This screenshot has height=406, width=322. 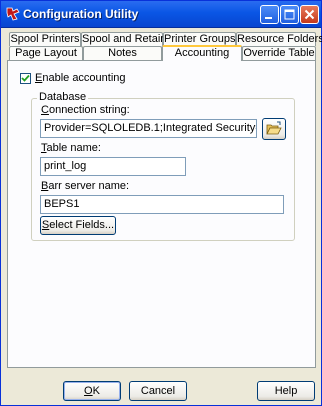 I want to click on enable-accounting-checkbox, so click(x=25, y=78).